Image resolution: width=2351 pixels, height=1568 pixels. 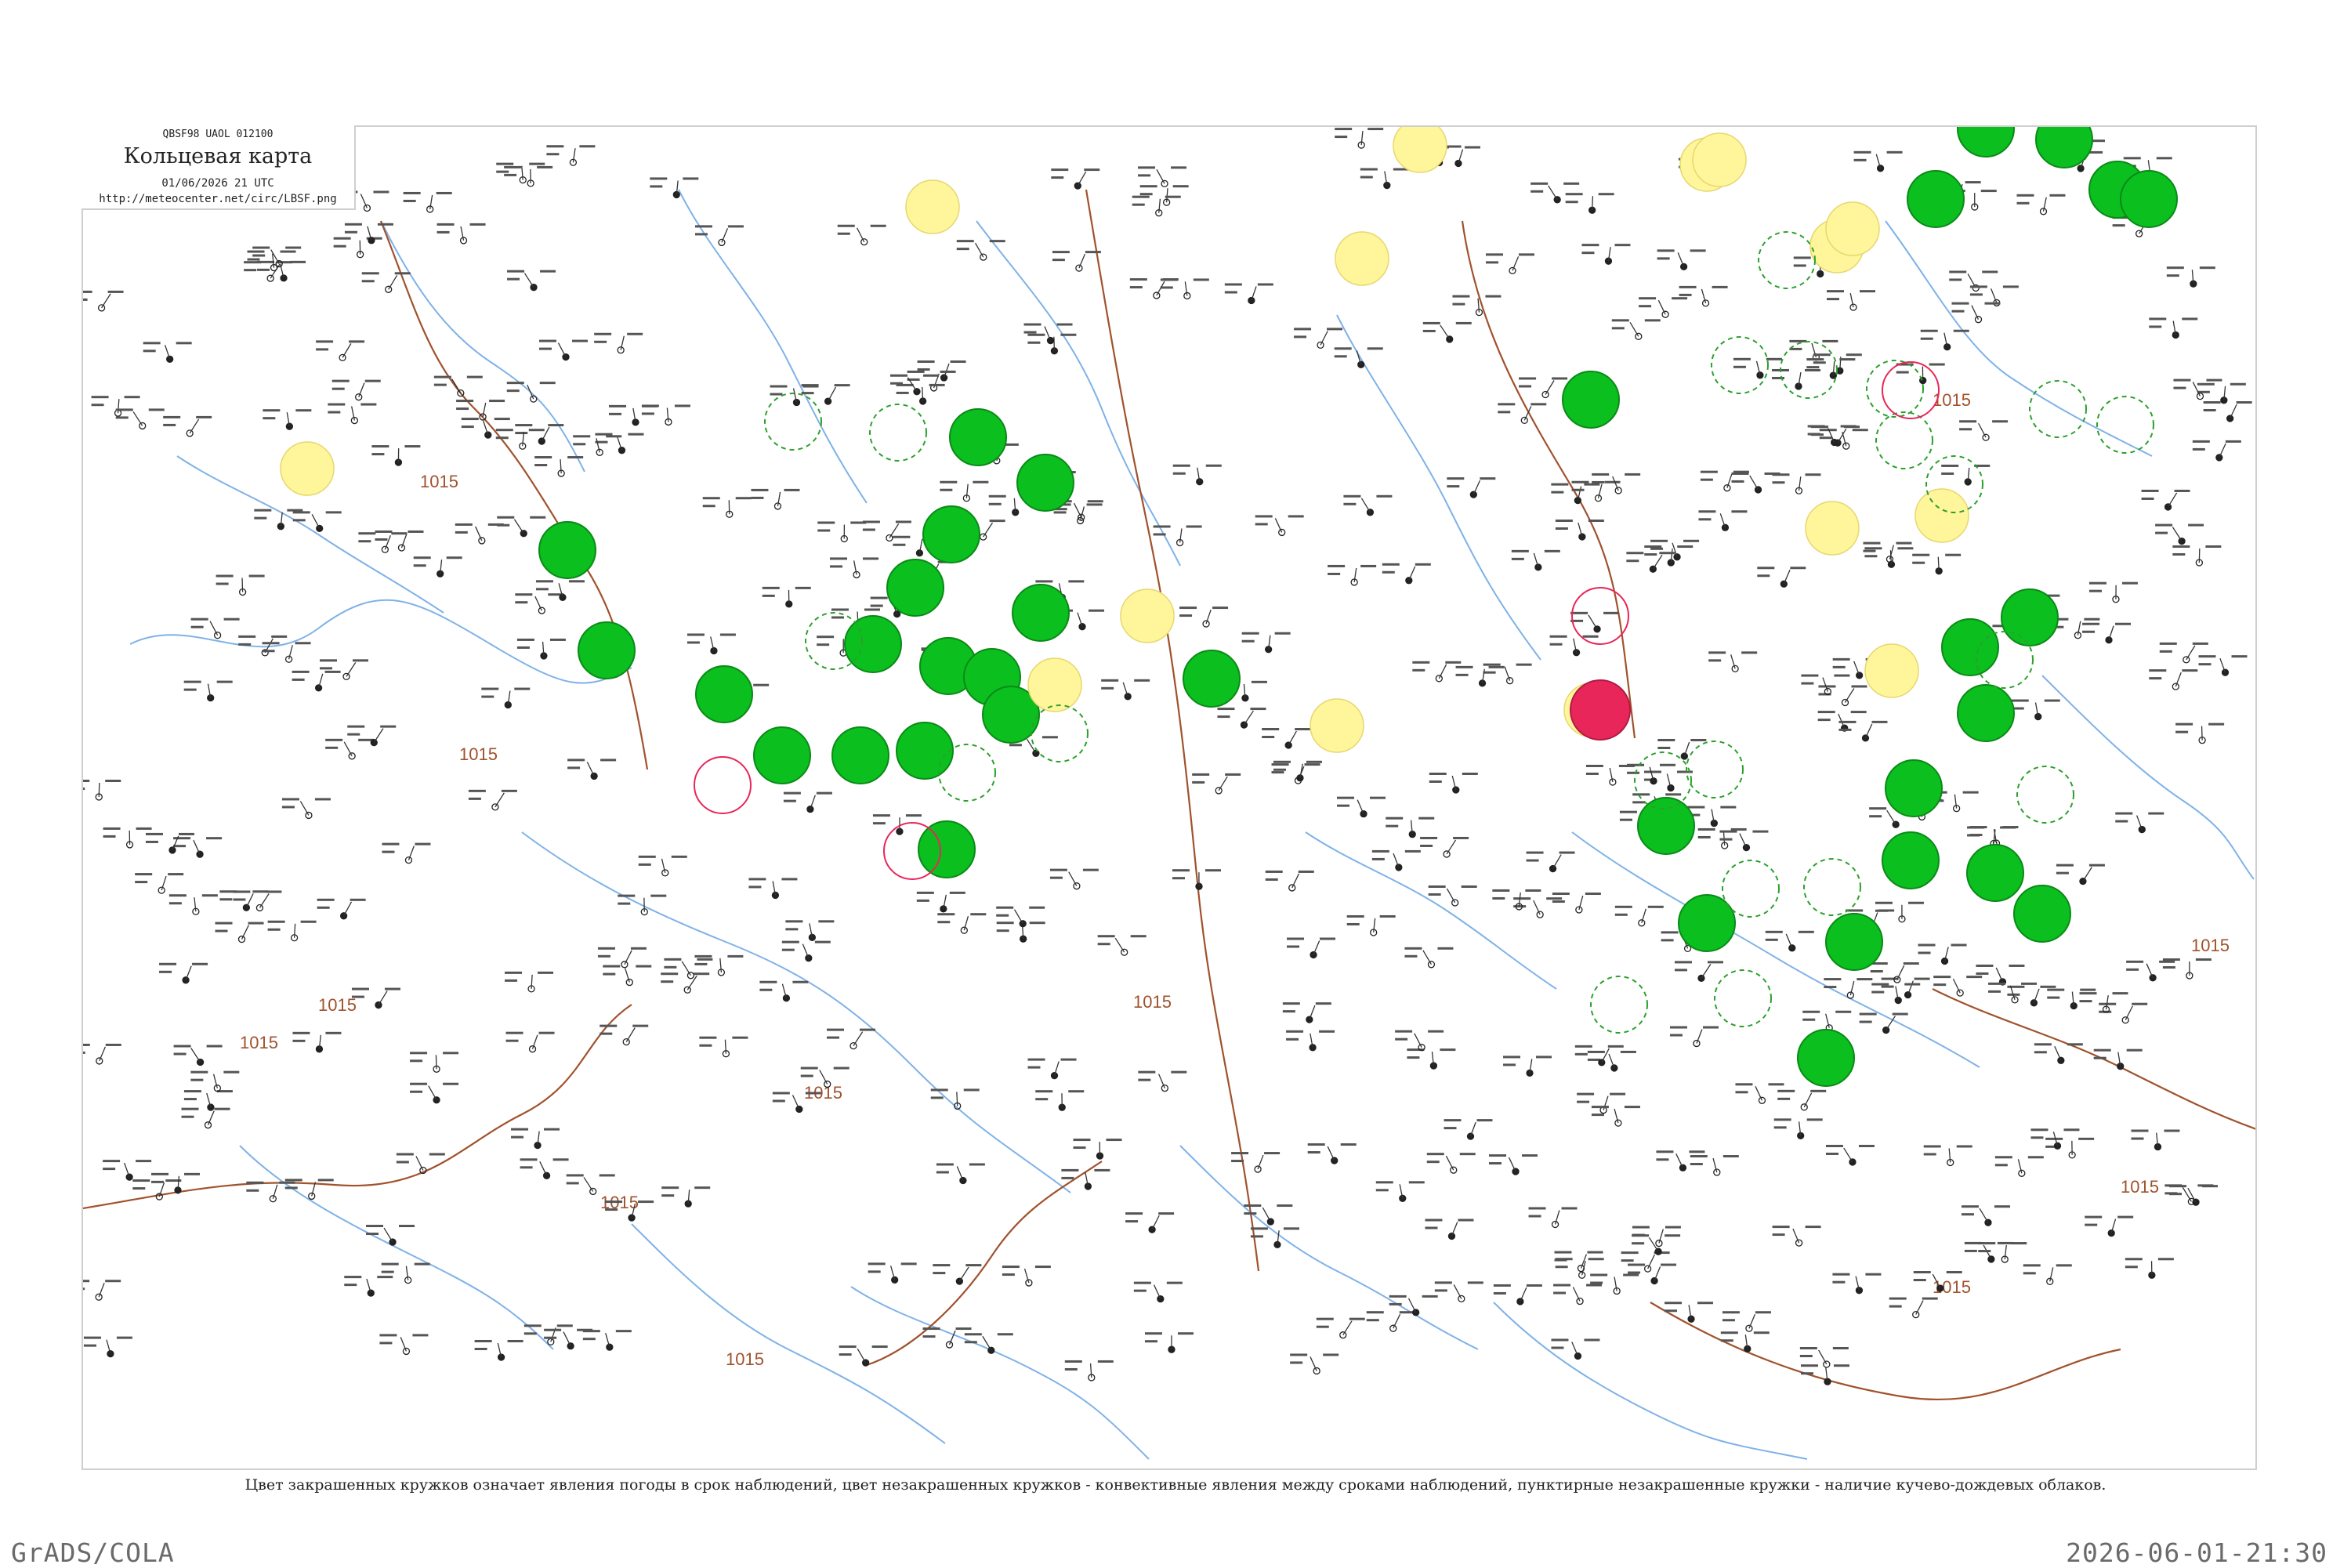 What do you see at coordinates (1147, 616) in the screenshot?
I see `haze-circle` at bounding box center [1147, 616].